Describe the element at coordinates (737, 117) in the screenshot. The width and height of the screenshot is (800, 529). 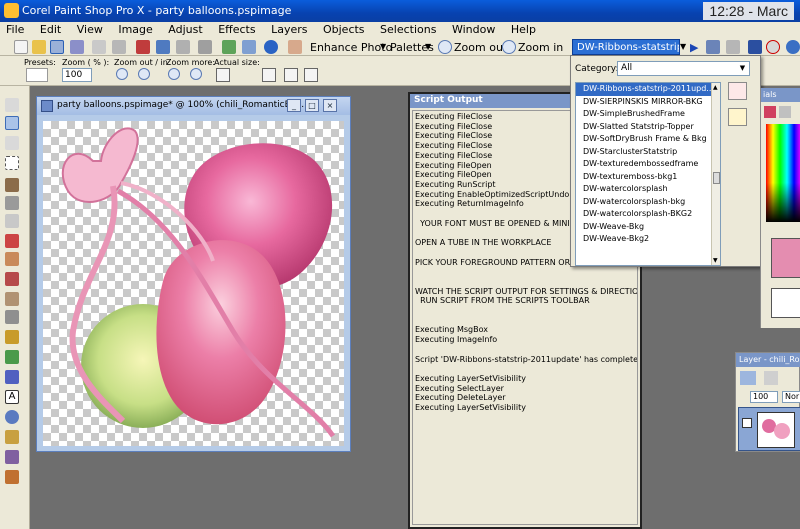
I see `script-folder-button` at that location.